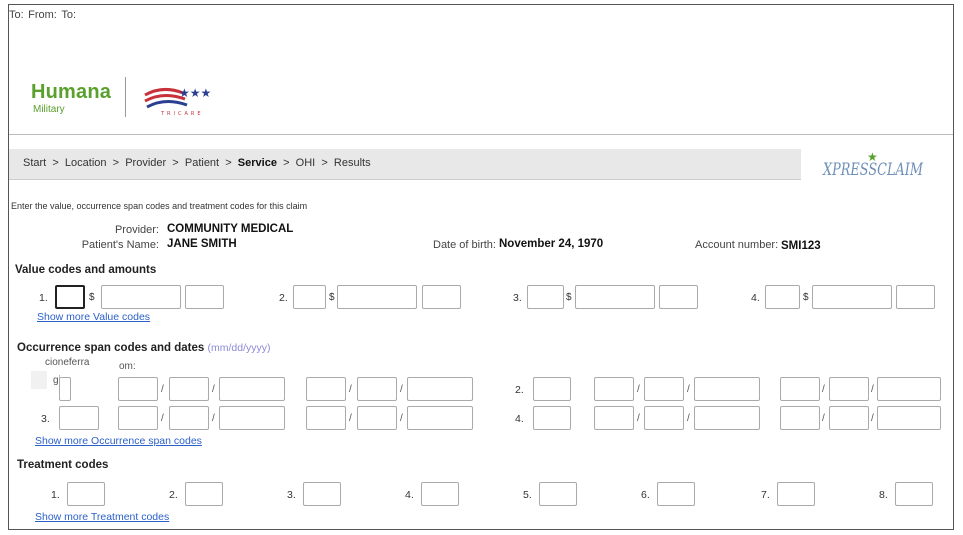  Describe the element at coordinates (519, 390) in the screenshot. I see `occurrence-row-number: 2.` at that location.